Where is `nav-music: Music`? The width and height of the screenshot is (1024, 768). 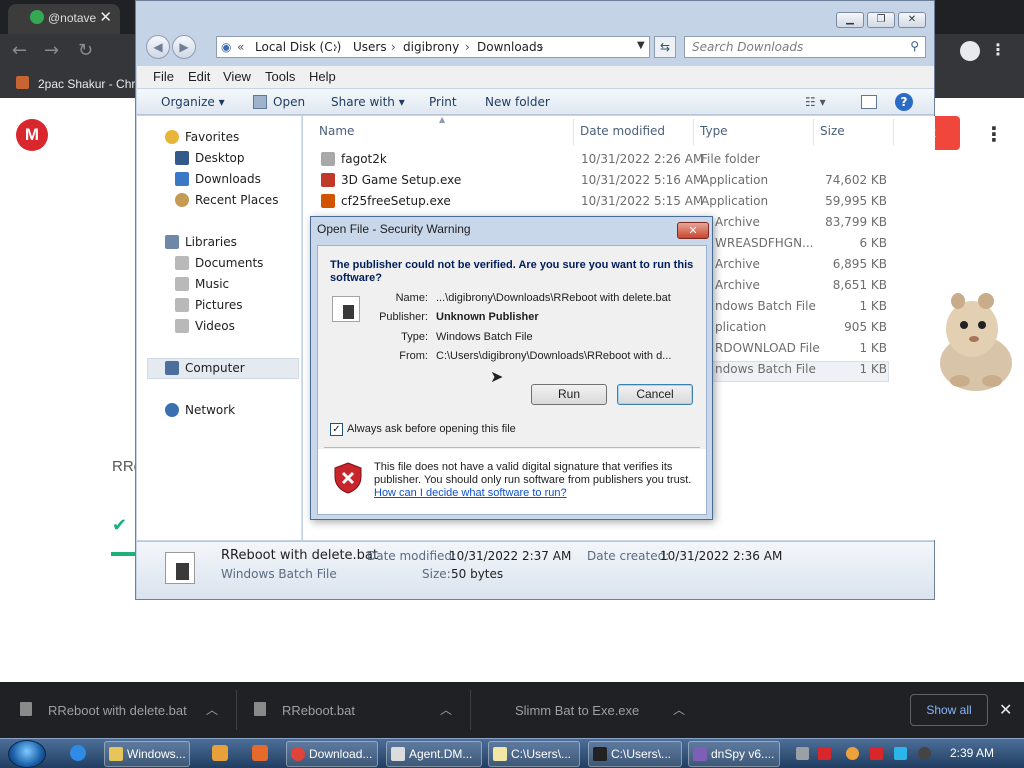
nav-music: Music is located at coordinates (202, 284).